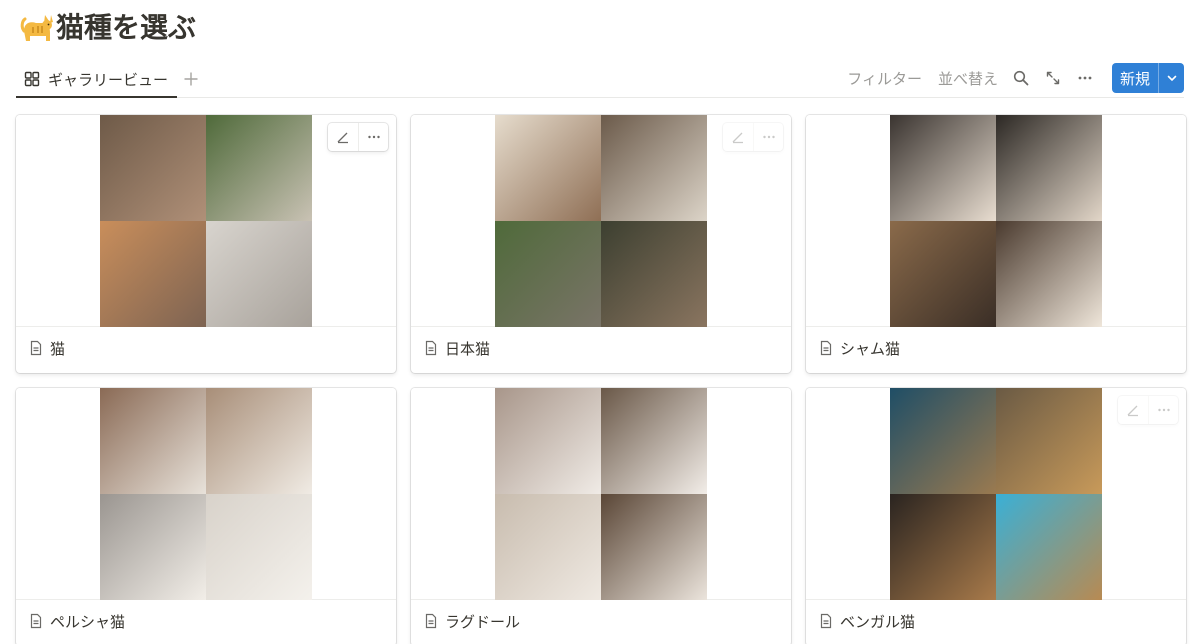 The width and height of the screenshot is (1200, 644). What do you see at coordinates (870, 348) in the screenshot?
I see `card-name: シャム猫` at bounding box center [870, 348].